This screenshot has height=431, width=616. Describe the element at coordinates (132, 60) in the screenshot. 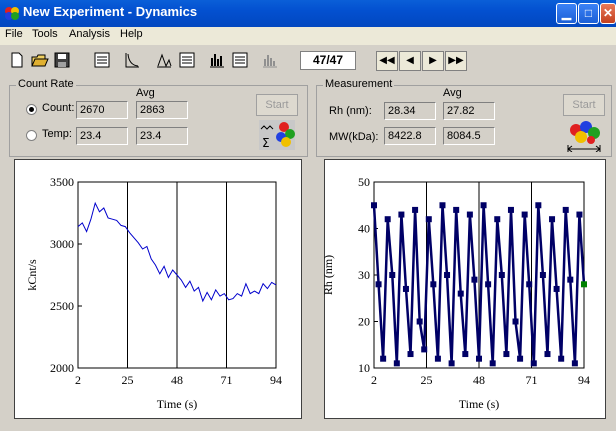

I see `curve-plot-icon` at that location.